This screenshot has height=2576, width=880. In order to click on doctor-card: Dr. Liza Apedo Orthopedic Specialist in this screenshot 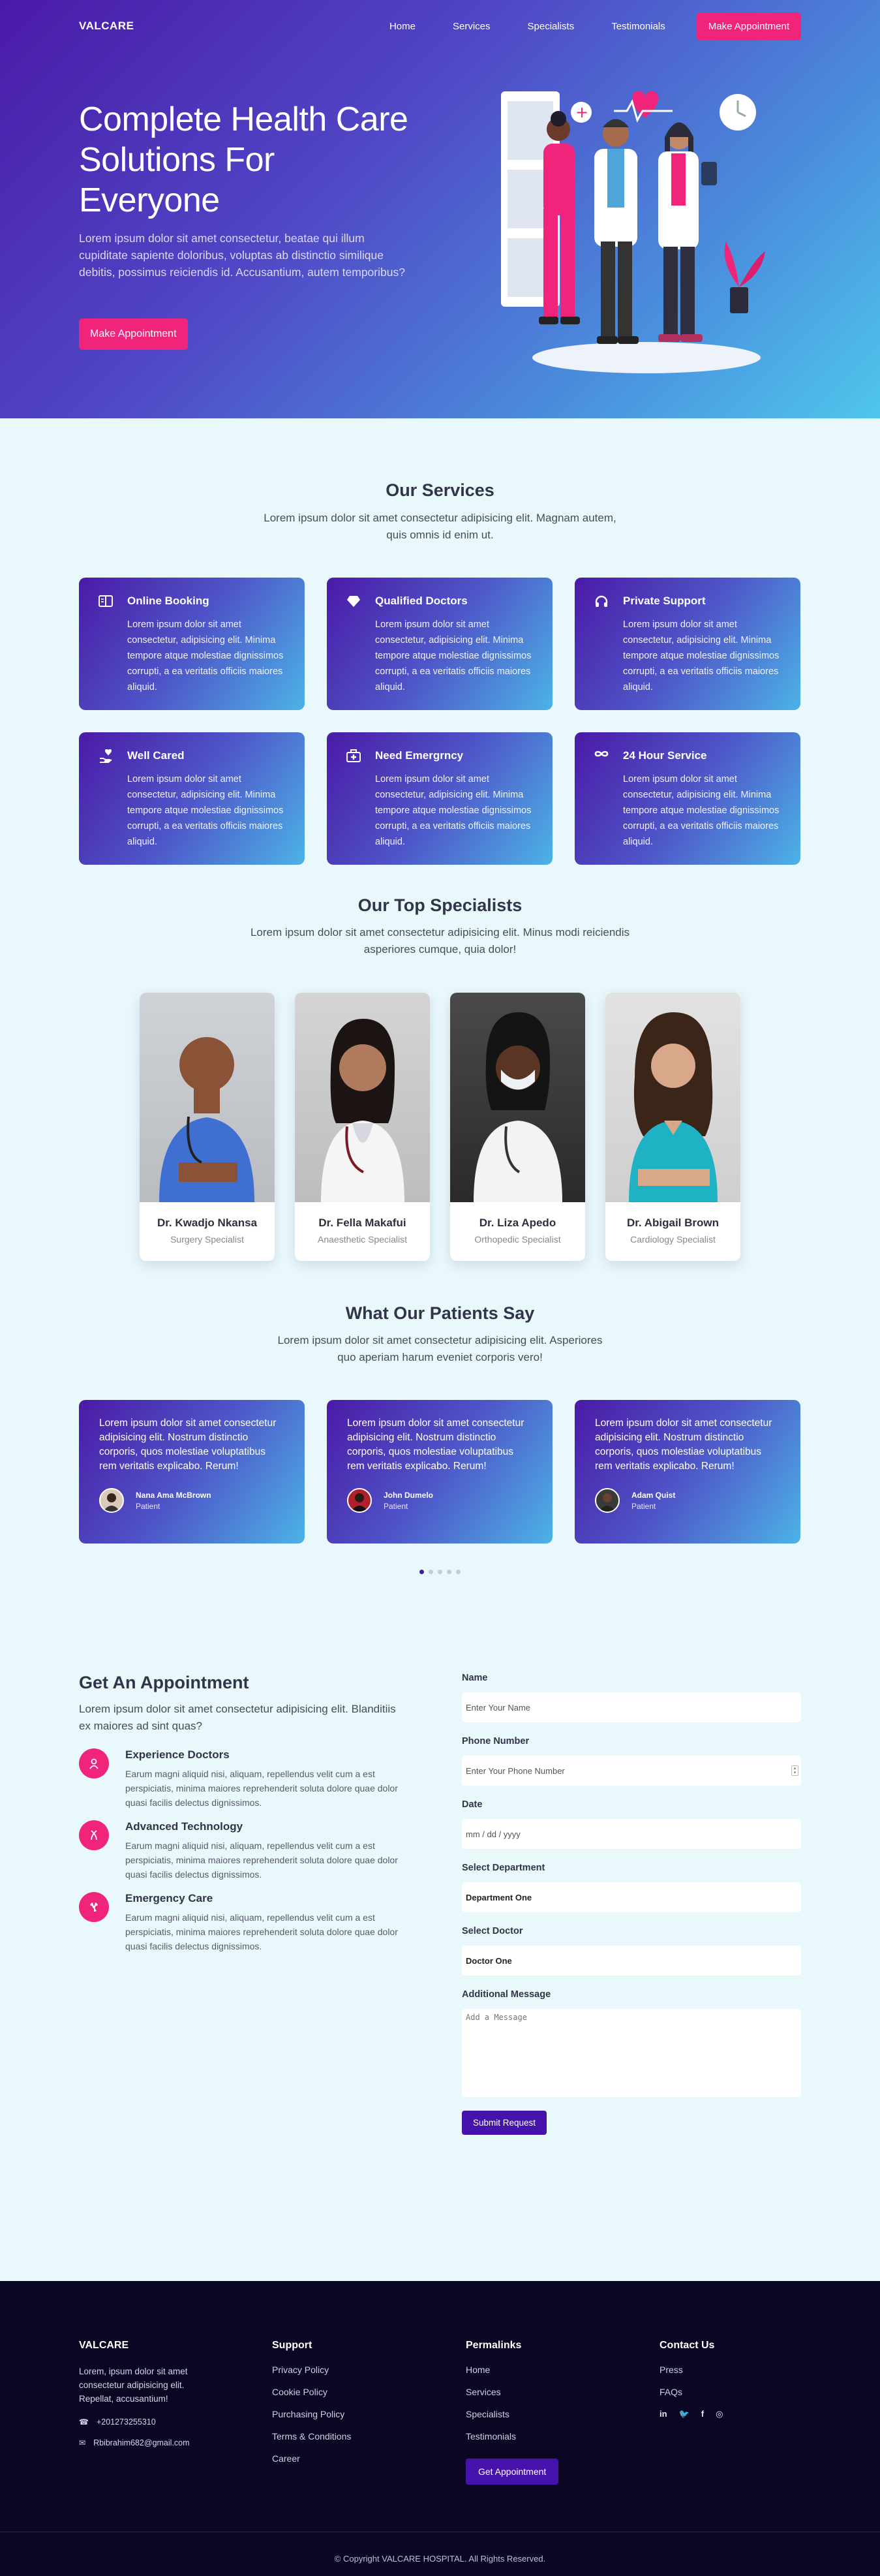, I will do `click(517, 1127)`.